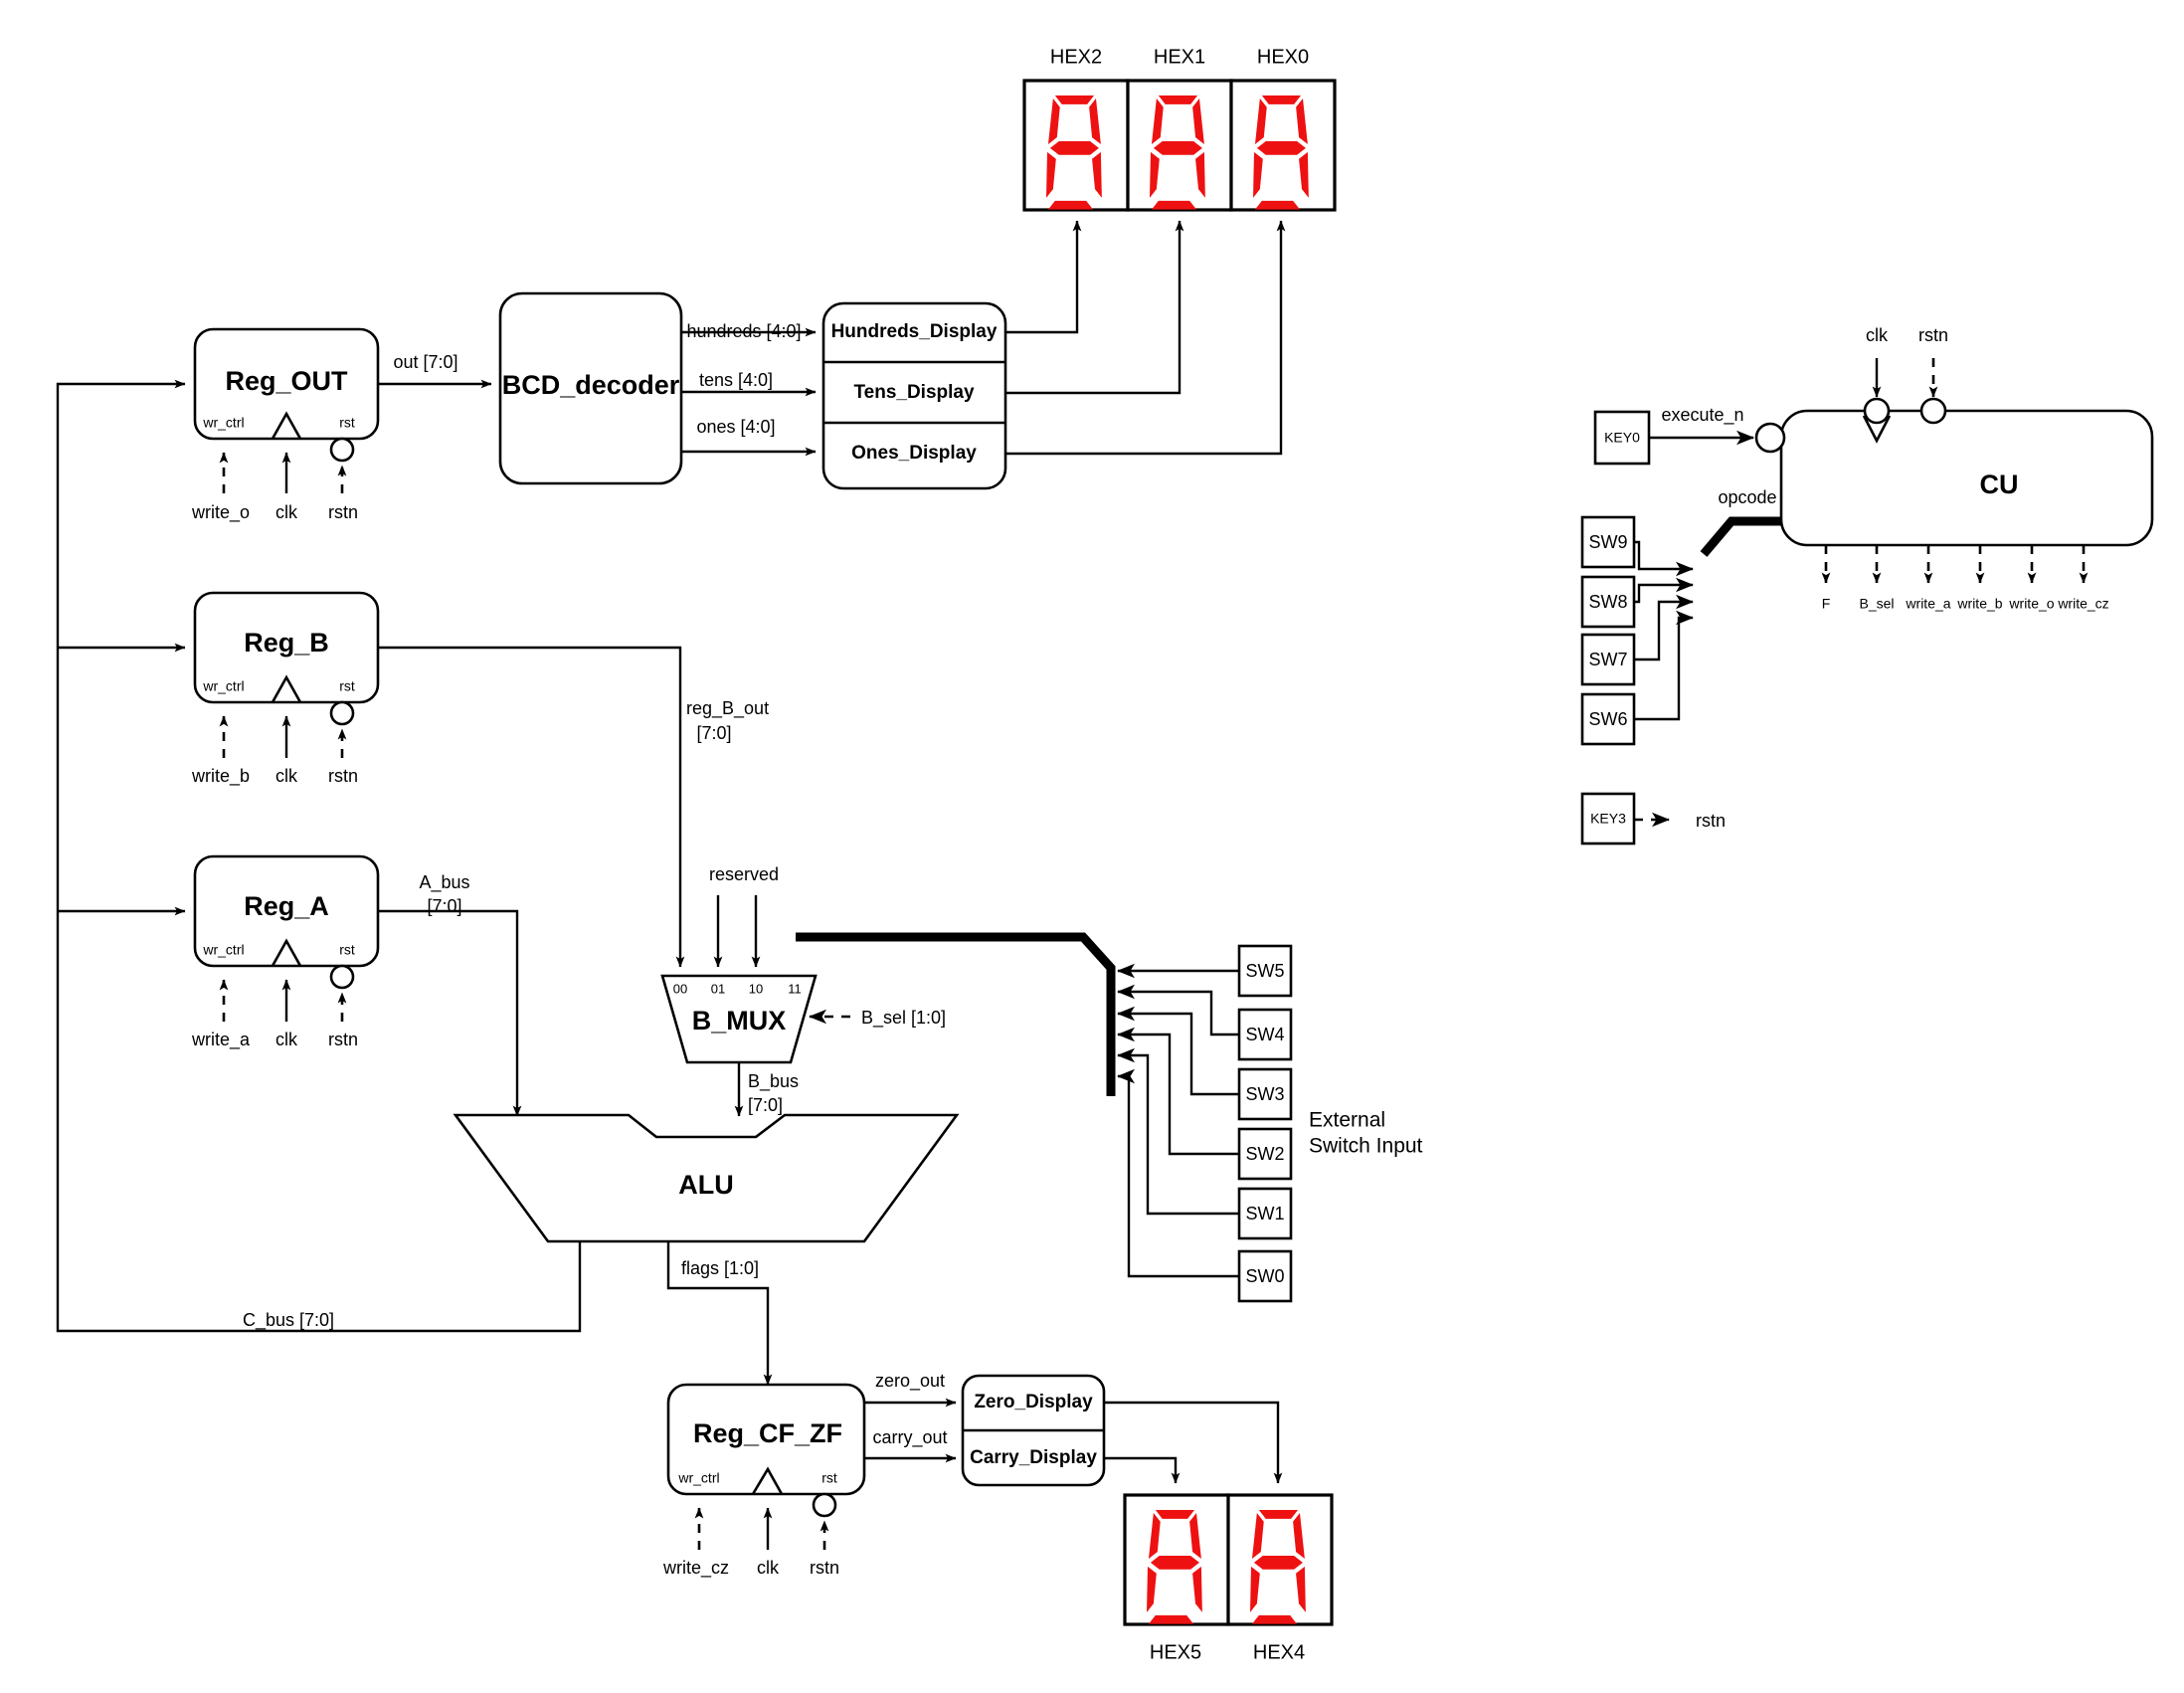 The width and height of the screenshot is (2184, 1693). What do you see at coordinates (347, 950) in the screenshot?
I see `reg-a-rst-pin: rst` at bounding box center [347, 950].